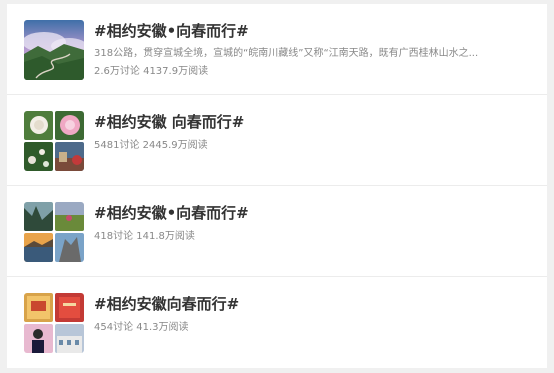 The width and height of the screenshot is (554, 373). What do you see at coordinates (38, 307) in the screenshot?
I see `poster-photo` at bounding box center [38, 307].